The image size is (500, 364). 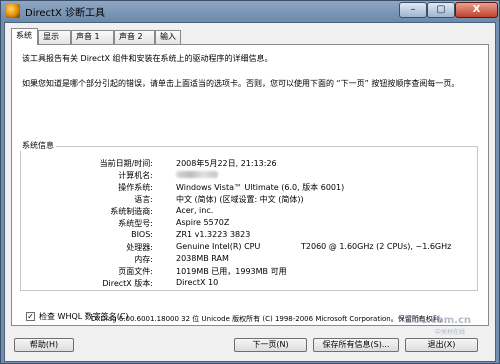 I want to click on info-value: Windows Vista™ Ultimate (6.0, 版本 6001), so click(x=260, y=187).